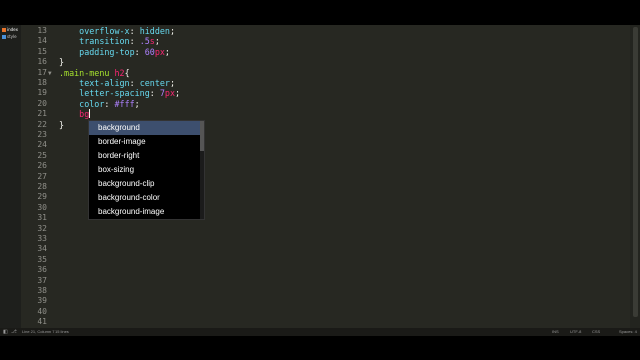 The width and height of the screenshot is (640, 360). I want to click on line-number: 23, so click(42, 134).